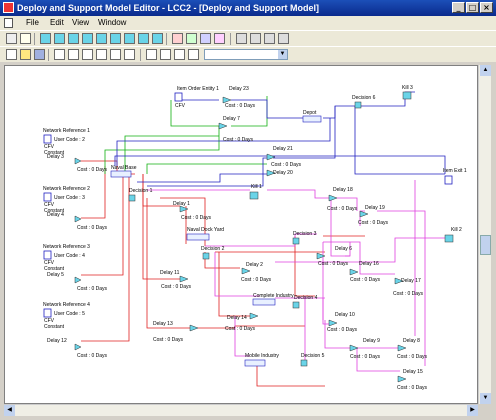 This screenshot has height=420, width=496. What do you see at coordinates (453, 235) in the screenshot?
I see `kill-2: Kill 2` at bounding box center [453, 235].